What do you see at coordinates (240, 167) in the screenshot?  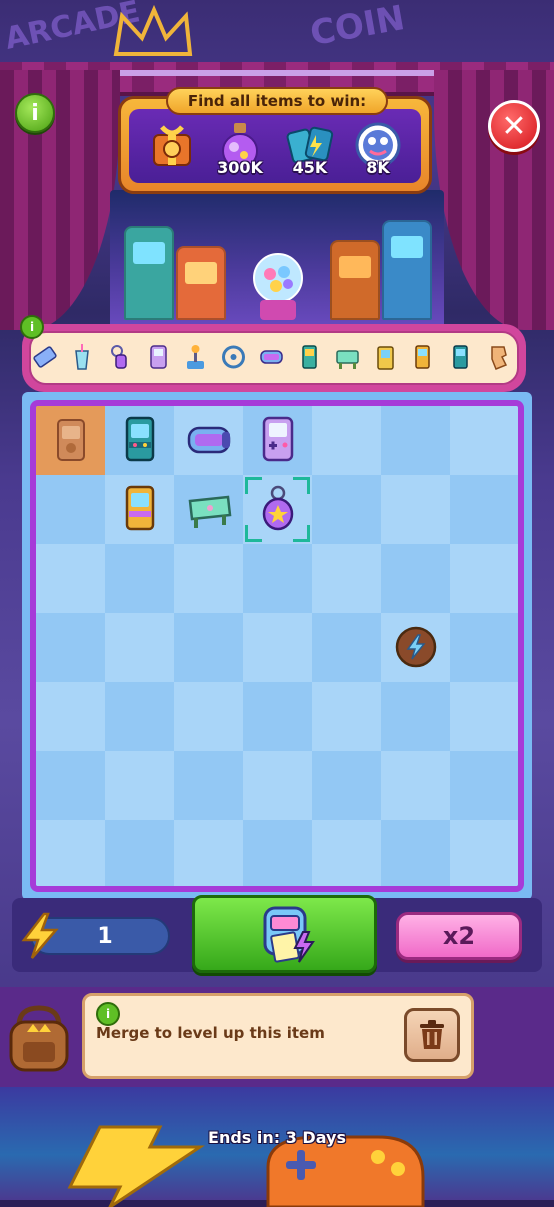 I see `target-item-value: 300K` at bounding box center [240, 167].